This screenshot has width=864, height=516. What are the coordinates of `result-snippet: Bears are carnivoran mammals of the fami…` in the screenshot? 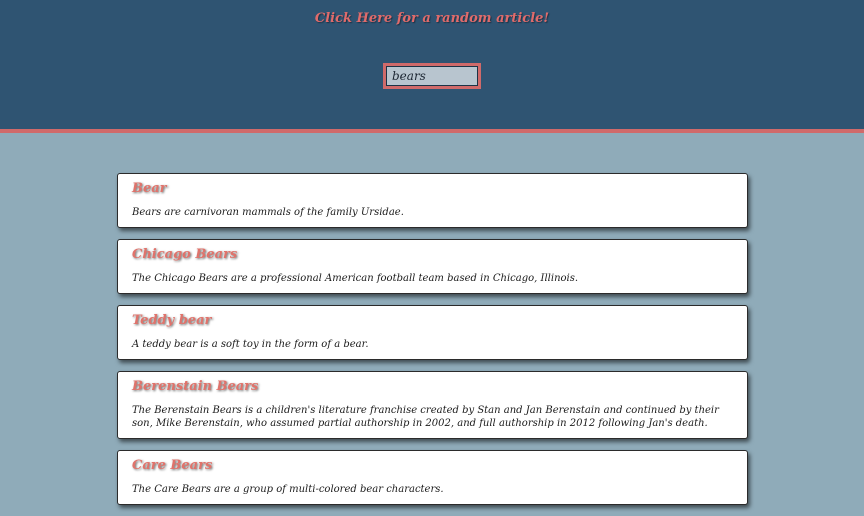 It's located at (268, 212).